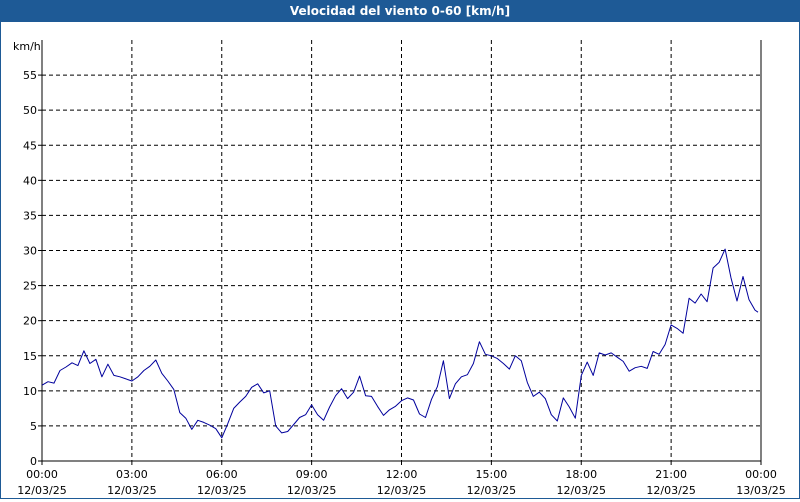 Image resolution: width=800 pixels, height=502 pixels. Describe the element at coordinates (402, 474) in the screenshot. I see `x-tick-time-label: 12:00` at that location.